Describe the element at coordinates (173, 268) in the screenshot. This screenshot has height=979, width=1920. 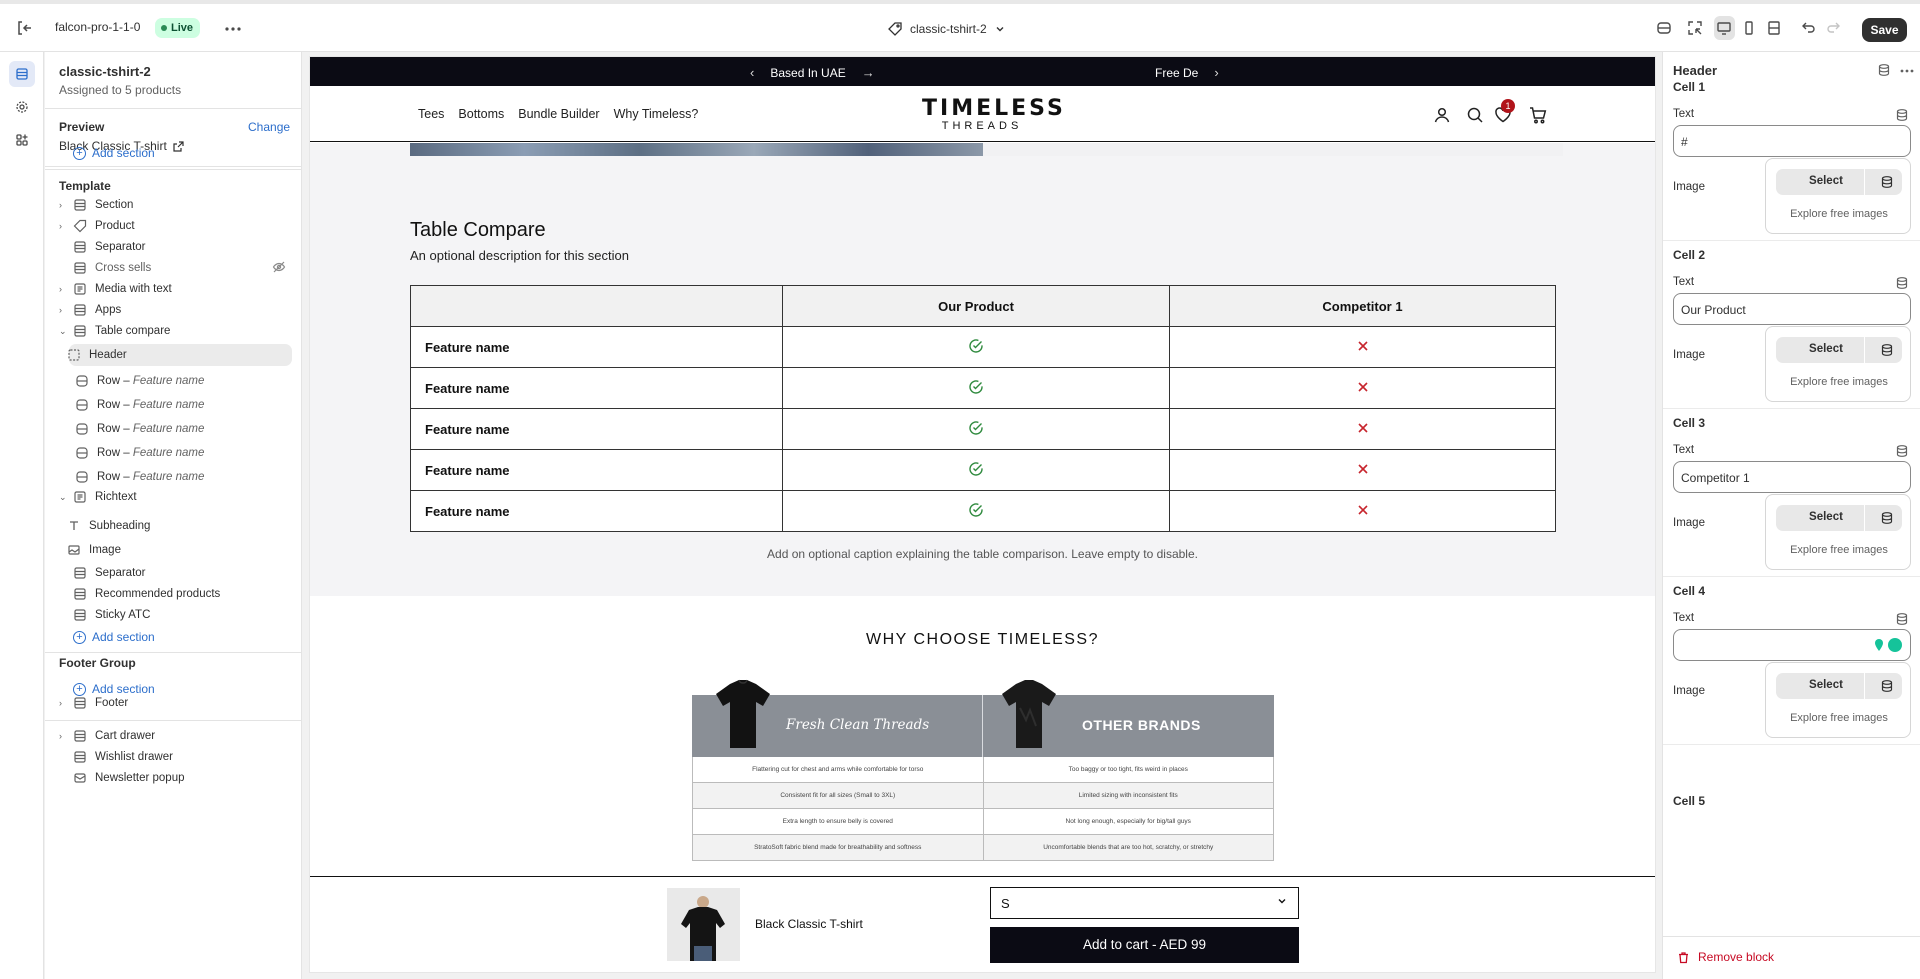
I see `tree-item-cross-sells: Cross sells` at that location.